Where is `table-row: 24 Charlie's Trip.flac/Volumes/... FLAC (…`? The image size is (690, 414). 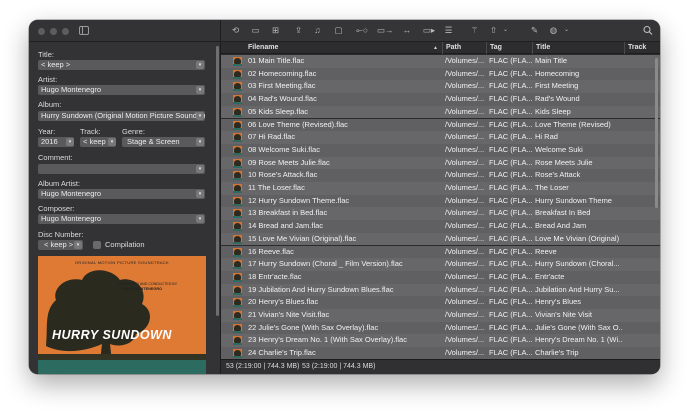
table-row: 24 Charlie's Trip.flac/Volumes/... FLAC (… is located at coordinates (440, 353).